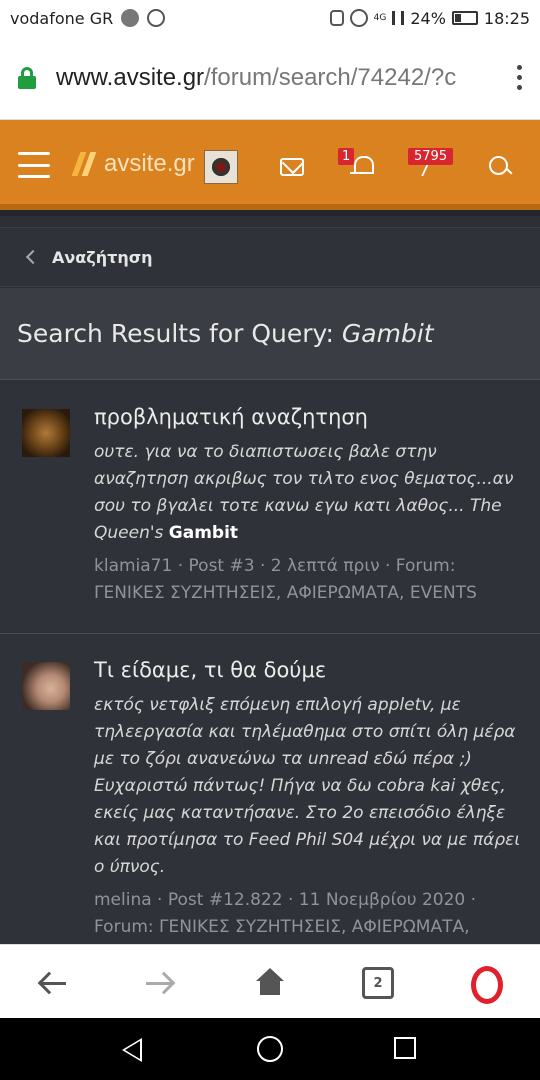 Image resolution: width=540 pixels, height=1080 pixels. What do you see at coordinates (54, 983) in the screenshot?
I see `back-arrow-icon` at bounding box center [54, 983].